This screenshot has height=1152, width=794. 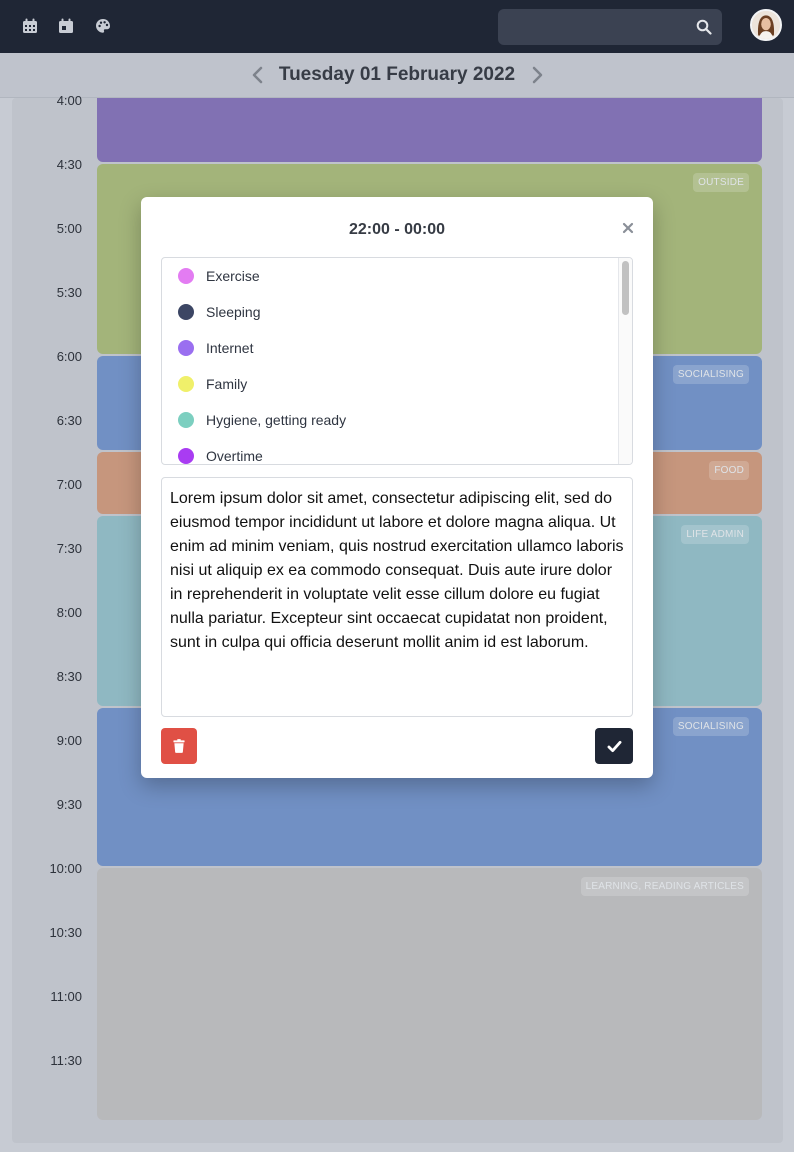 I want to click on category-label: Hygiene, getting ready, so click(x=276, y=420).